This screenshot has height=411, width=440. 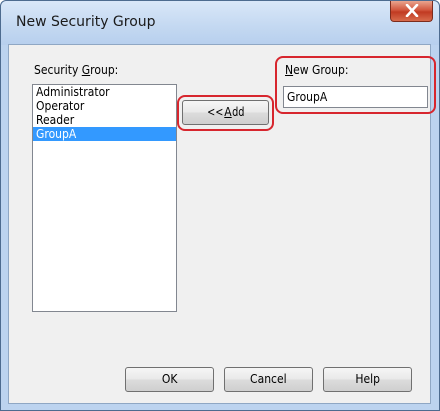 What do you see at coordinates (104, 120) in the screenshot?
I see `list-item: Reader` at bounding box center [104, 120].